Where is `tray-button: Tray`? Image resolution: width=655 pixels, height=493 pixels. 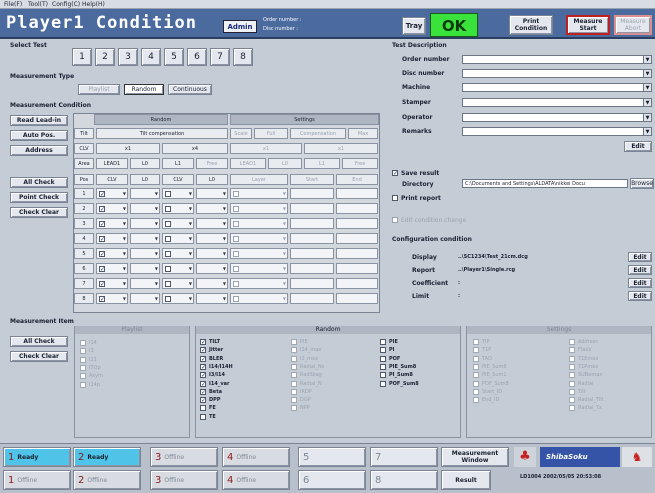
tray-button: Tray is located at coordinates (414, 26).